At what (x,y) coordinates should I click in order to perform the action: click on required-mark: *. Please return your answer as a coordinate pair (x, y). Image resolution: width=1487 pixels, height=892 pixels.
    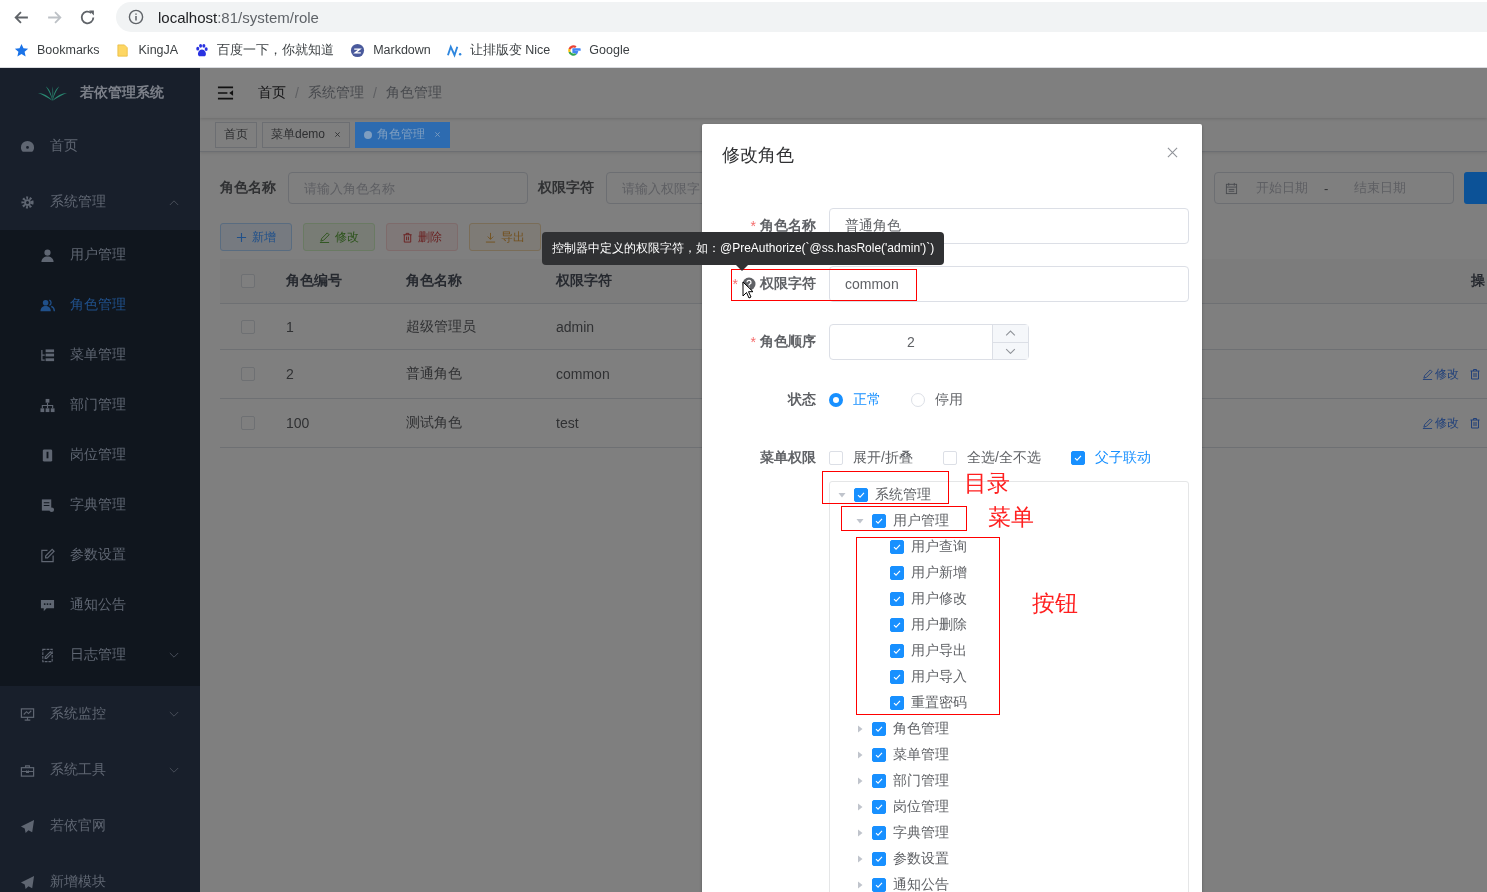
    Looking at the image, I should click on (735, 284).